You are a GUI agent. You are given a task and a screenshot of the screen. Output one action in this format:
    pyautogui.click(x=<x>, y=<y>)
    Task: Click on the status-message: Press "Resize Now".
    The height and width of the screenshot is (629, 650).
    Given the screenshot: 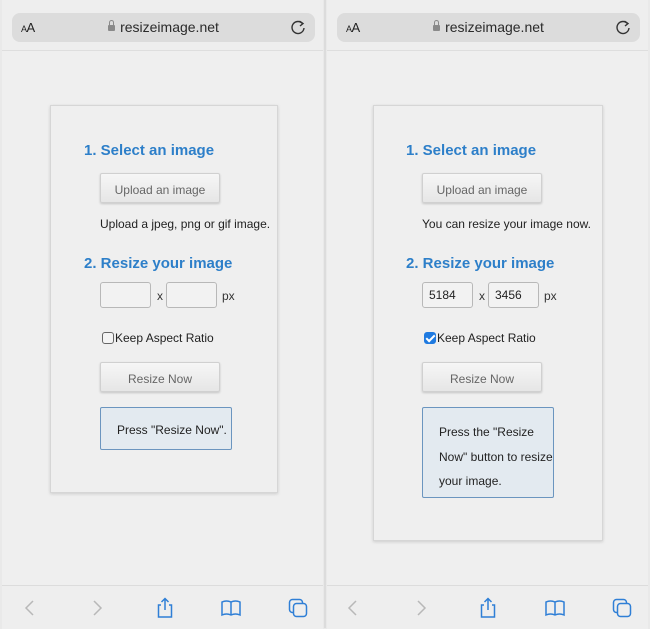 What is the action you would take?
    pyautogui.click(x=166, y=428)
    